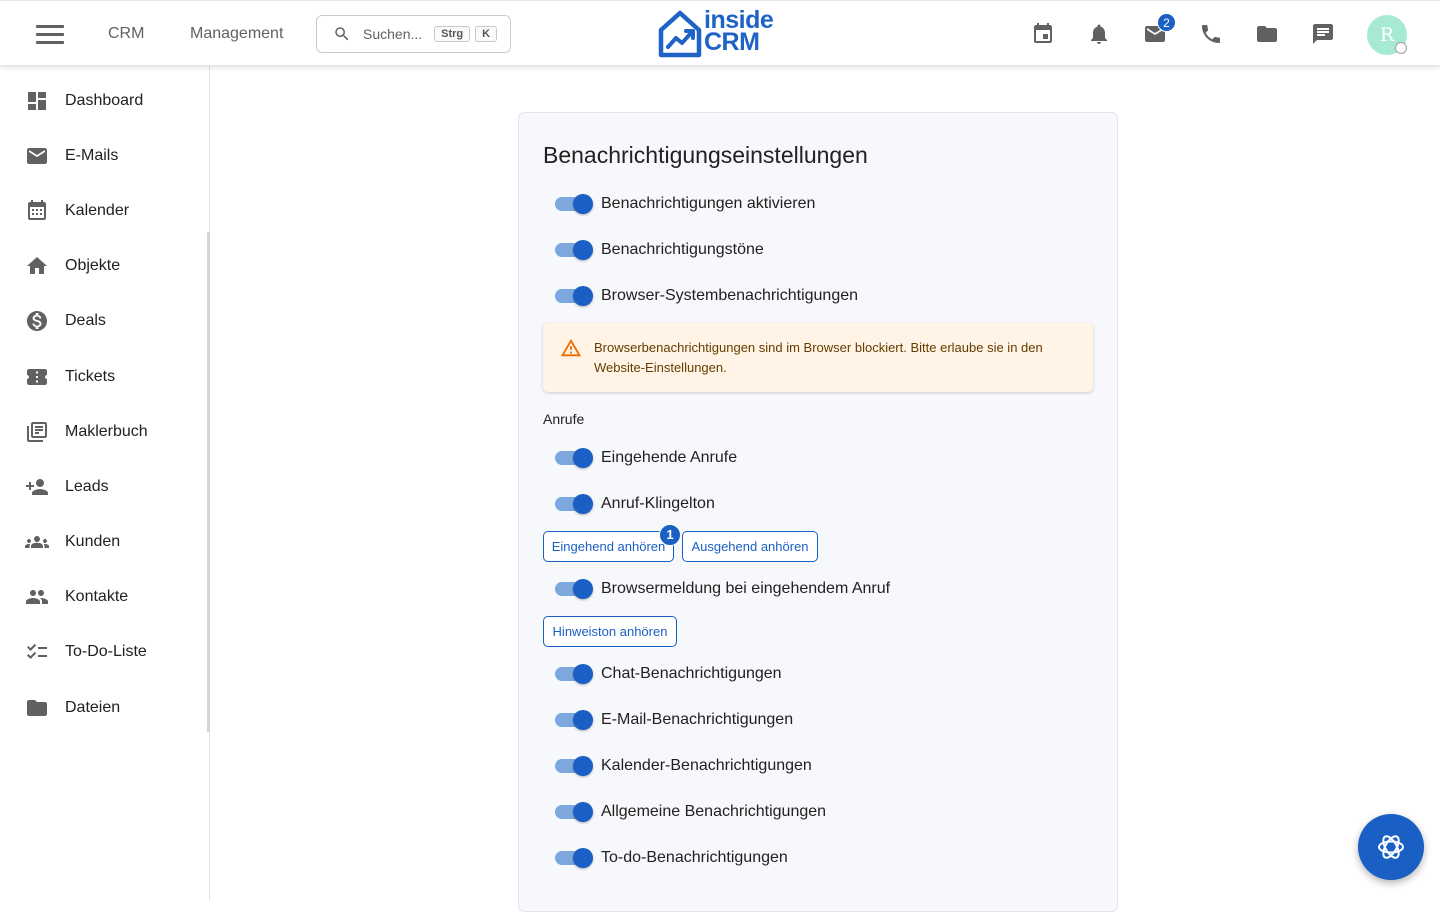 This screenshot has width=1440, height=912. I want to click on logo-line2: CRM, so click(732, 42).